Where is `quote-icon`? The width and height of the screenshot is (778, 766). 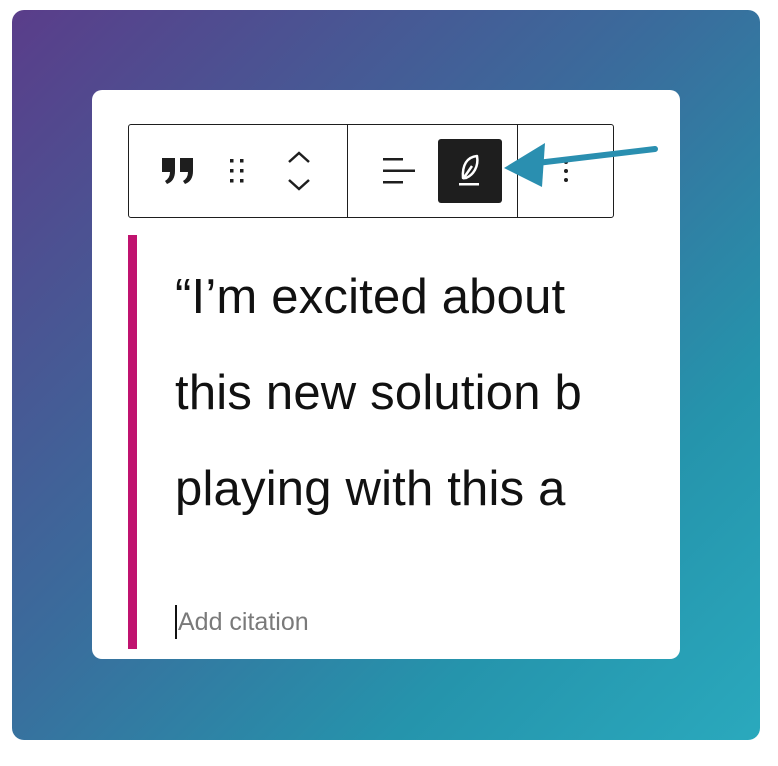 quote-icon is located at coordinates (177, 171).